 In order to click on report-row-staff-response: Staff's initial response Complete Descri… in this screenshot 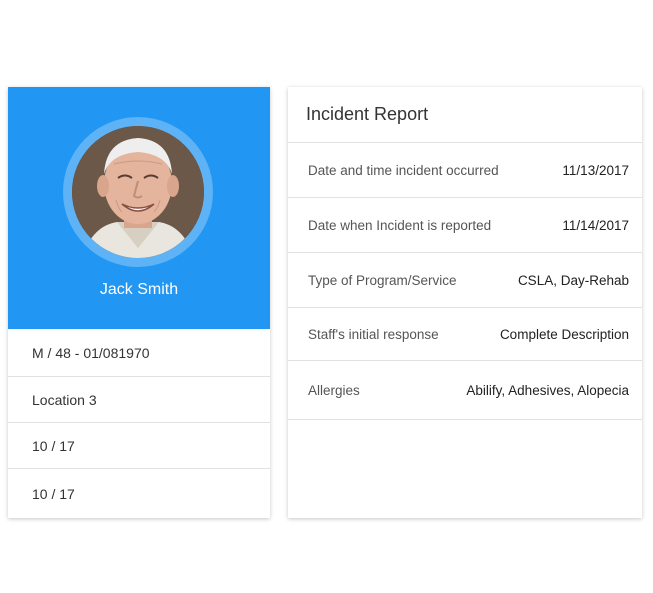, I will do `click(465, 334)`.